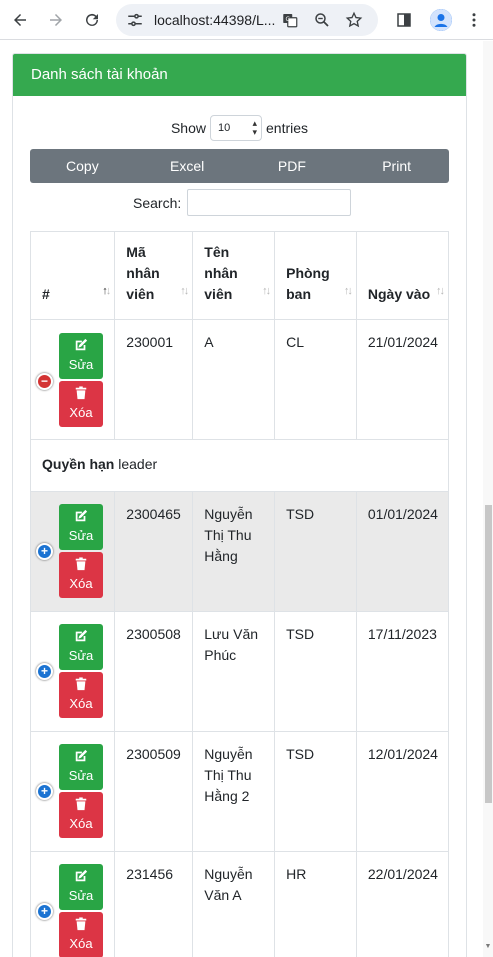 This screenshot has width=493, height=957. What do you see at coordinates (402, 791) in the screenshot?
I see `cell-ngay: 12/01/2024` at bounding box center [402, 791].